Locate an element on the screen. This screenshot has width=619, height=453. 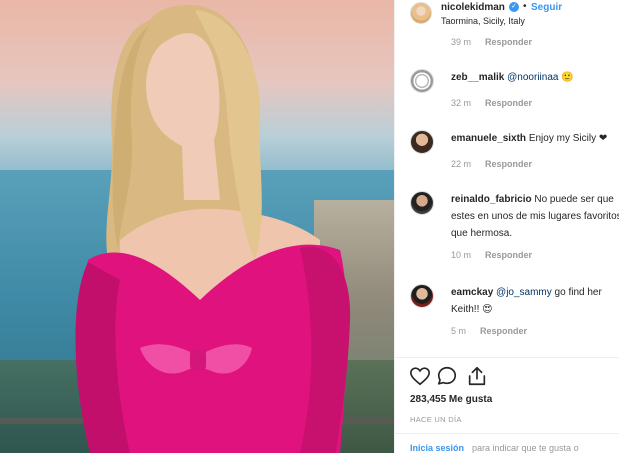
comment-meta: 5 m Responder is located at coordinates (489, 331).